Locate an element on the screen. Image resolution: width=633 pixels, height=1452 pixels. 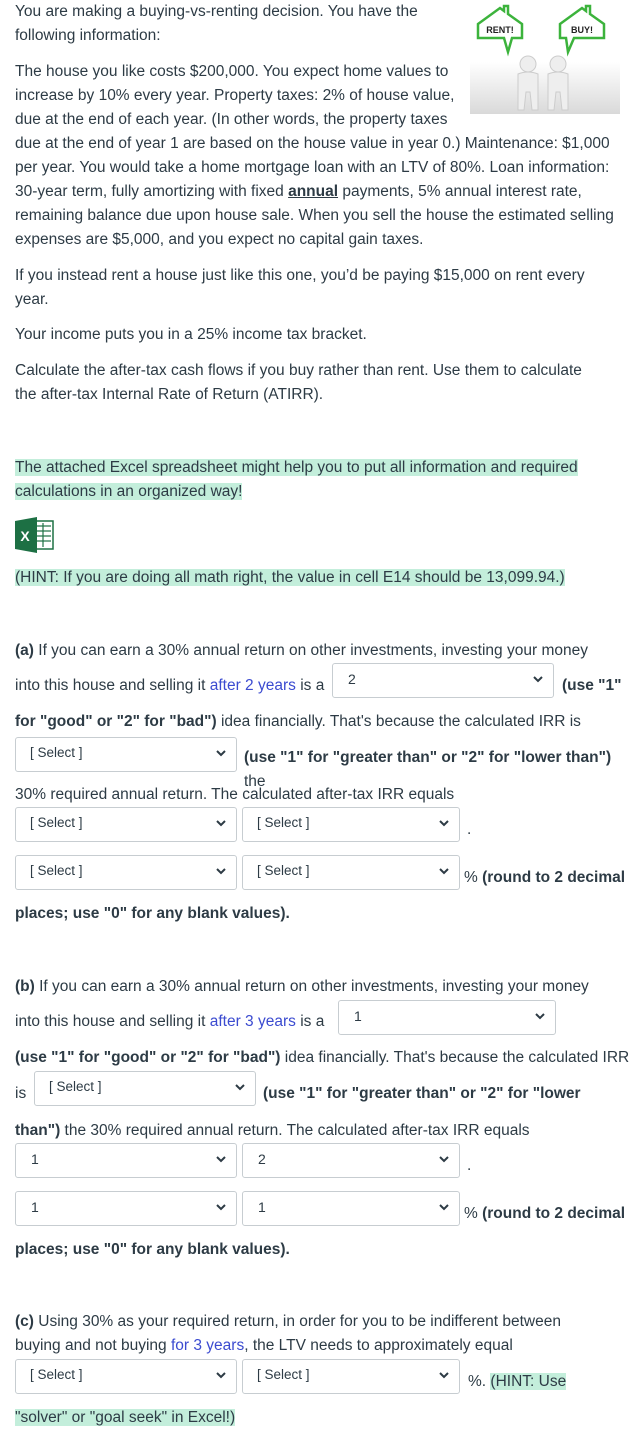
excel-note: calculations in an organized way! is located at coordinates (129, 492).